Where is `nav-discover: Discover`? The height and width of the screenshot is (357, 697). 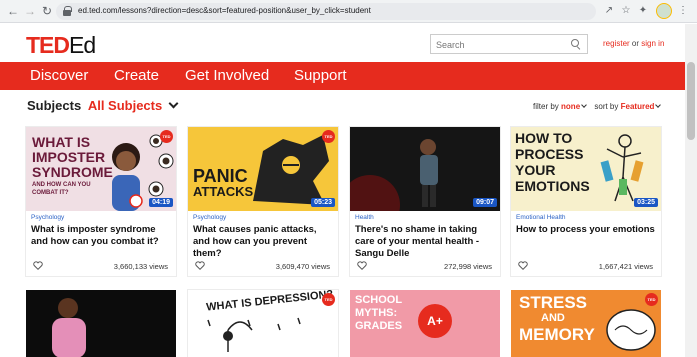 nav-discover: Discover is located at coordinates (59, 75).